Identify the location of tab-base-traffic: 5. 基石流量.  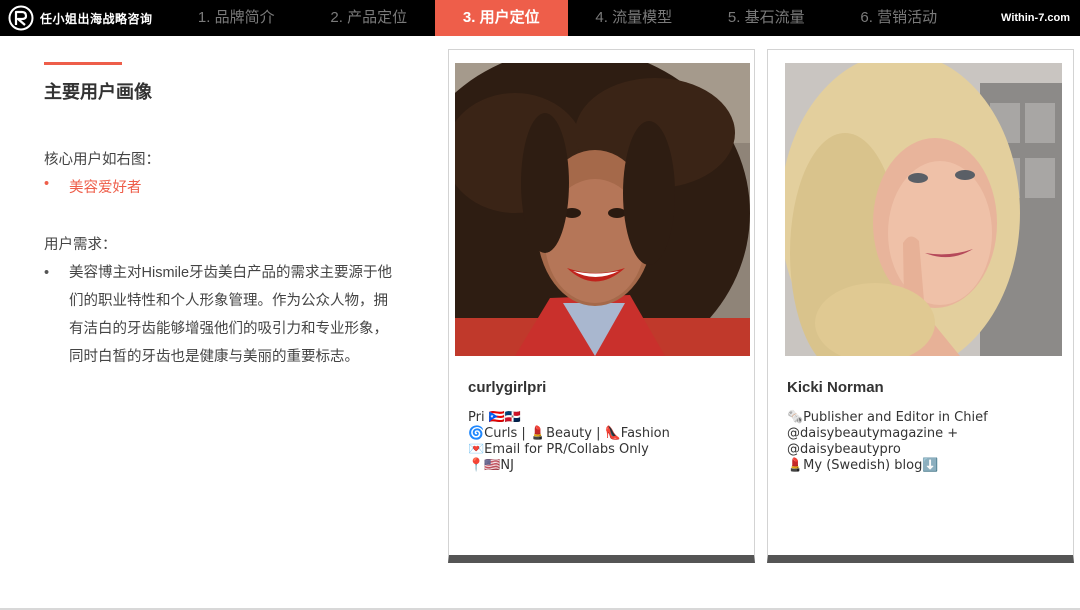
(766, 18).